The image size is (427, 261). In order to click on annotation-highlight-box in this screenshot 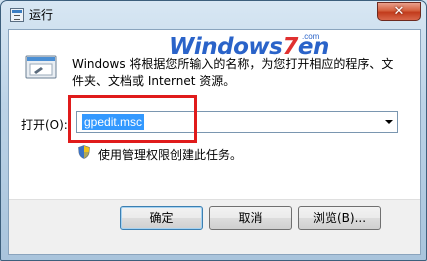, I will do `click(132, 119)`.